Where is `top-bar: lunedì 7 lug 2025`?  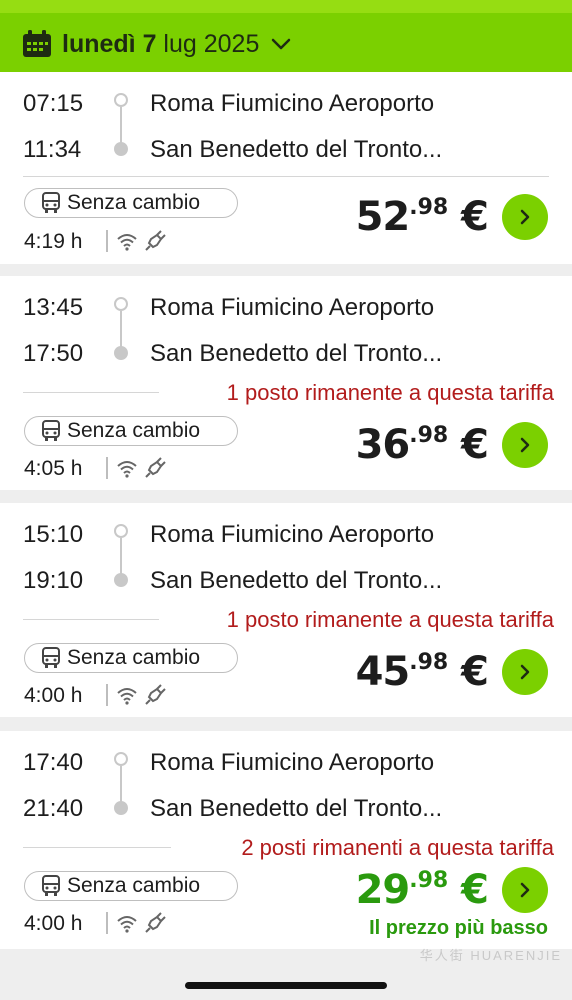 top-bar: lunedì 7 lug 2025 is located at coordinates (286, 36).